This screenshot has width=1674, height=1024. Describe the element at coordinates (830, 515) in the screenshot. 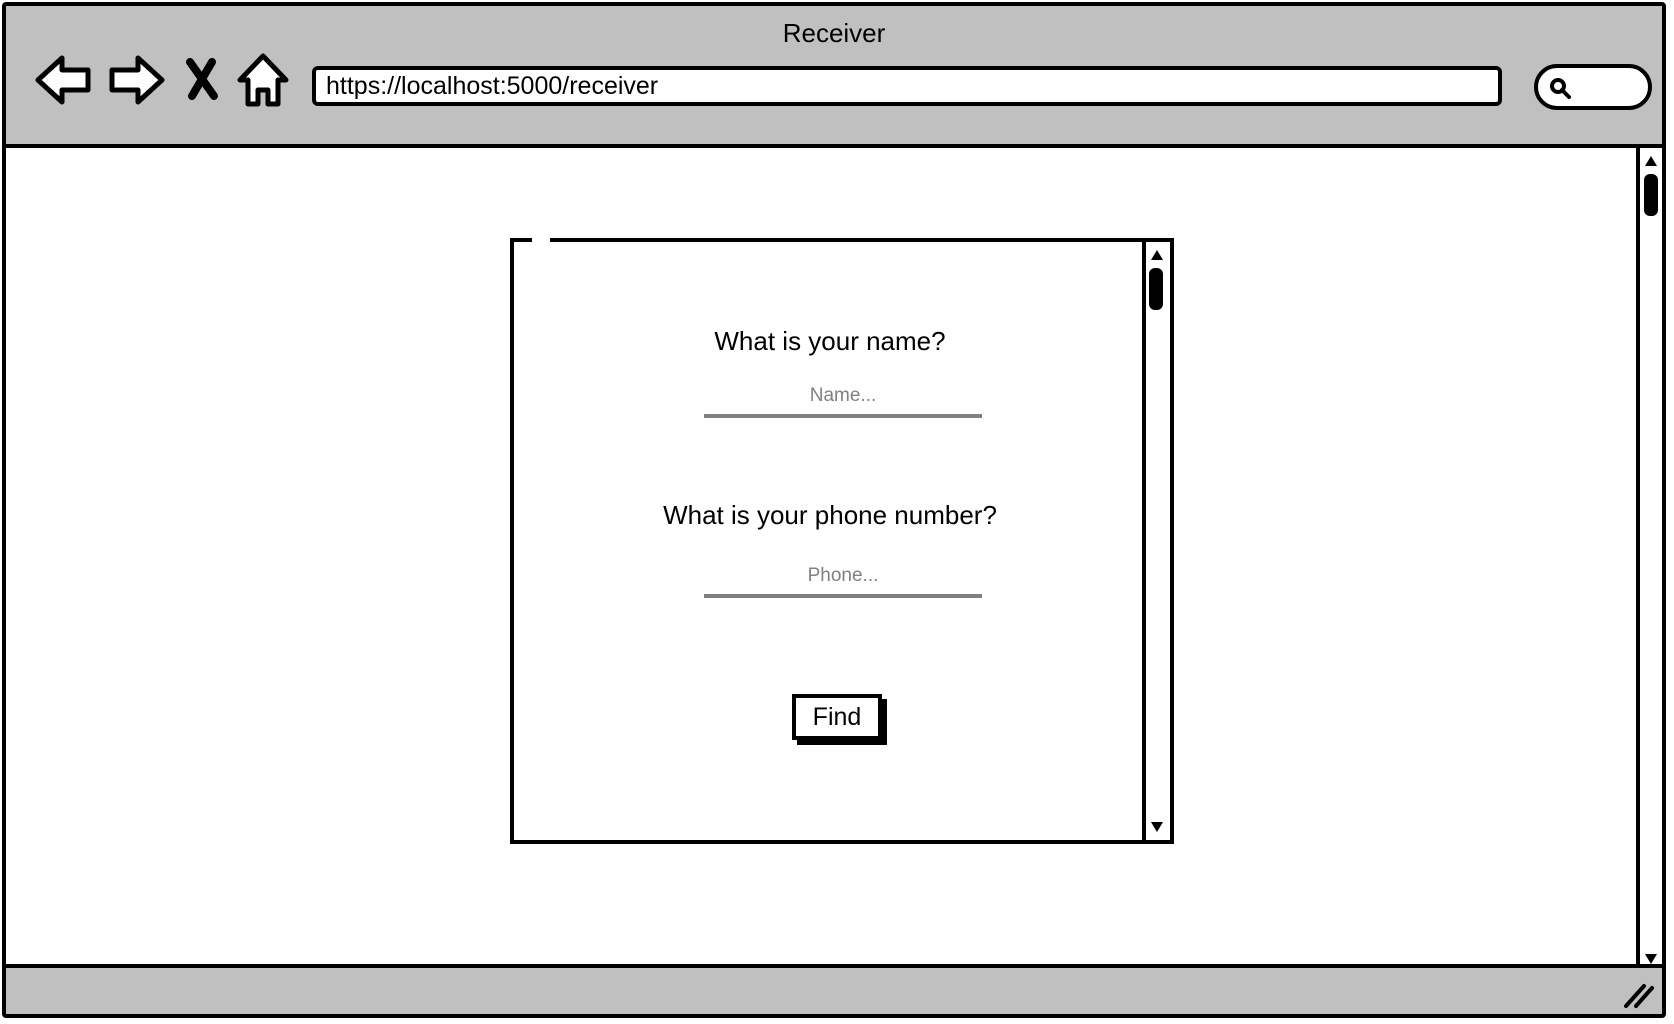

I see `phone-question-label: What is your phone number?` at that location.